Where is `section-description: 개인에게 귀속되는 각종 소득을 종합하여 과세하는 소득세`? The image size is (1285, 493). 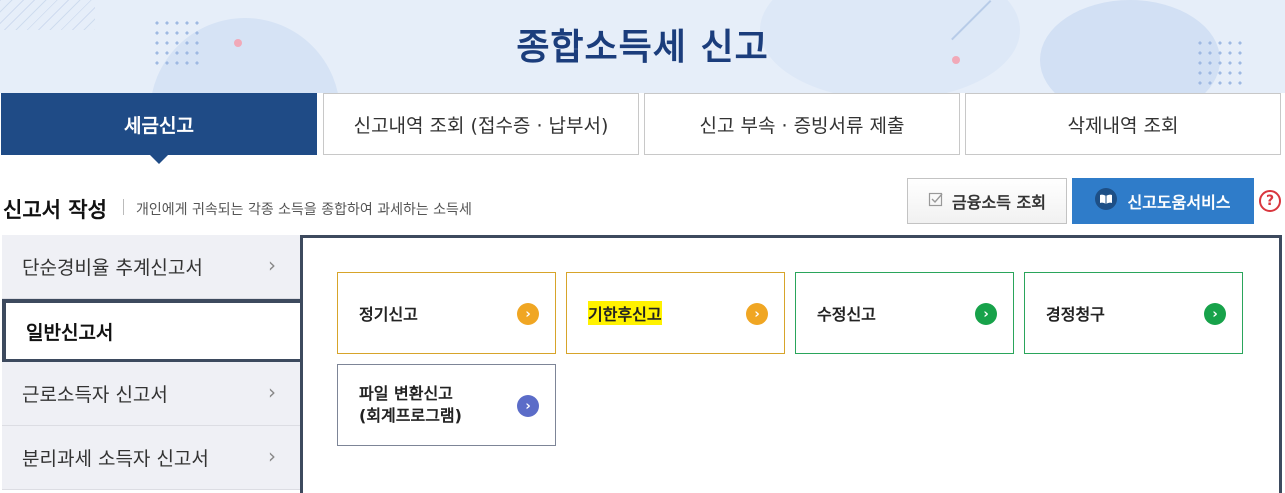 section-description: 개인에게 귀속되는 각종 소득을 종합하여 과세하는 소득세 is located at coordinates (304, 210).